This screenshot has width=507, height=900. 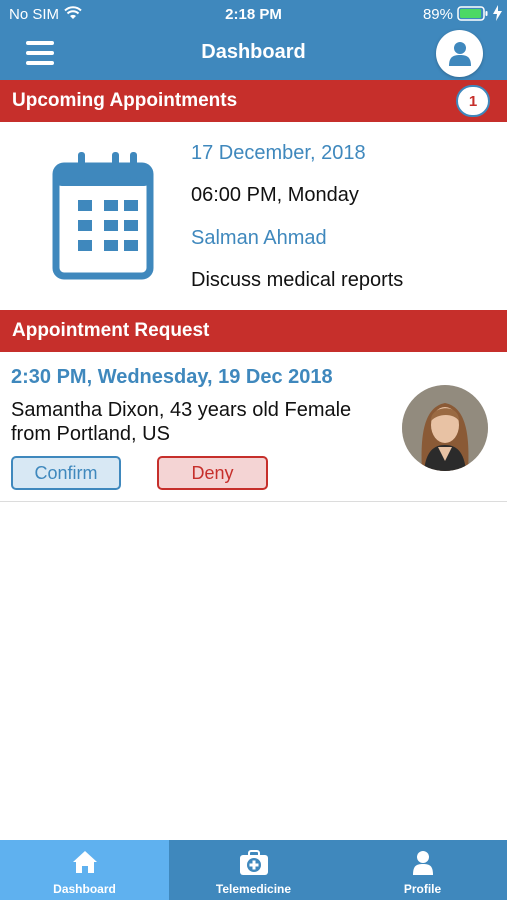 I want to click on home-icon, so click(x=84, y=862).